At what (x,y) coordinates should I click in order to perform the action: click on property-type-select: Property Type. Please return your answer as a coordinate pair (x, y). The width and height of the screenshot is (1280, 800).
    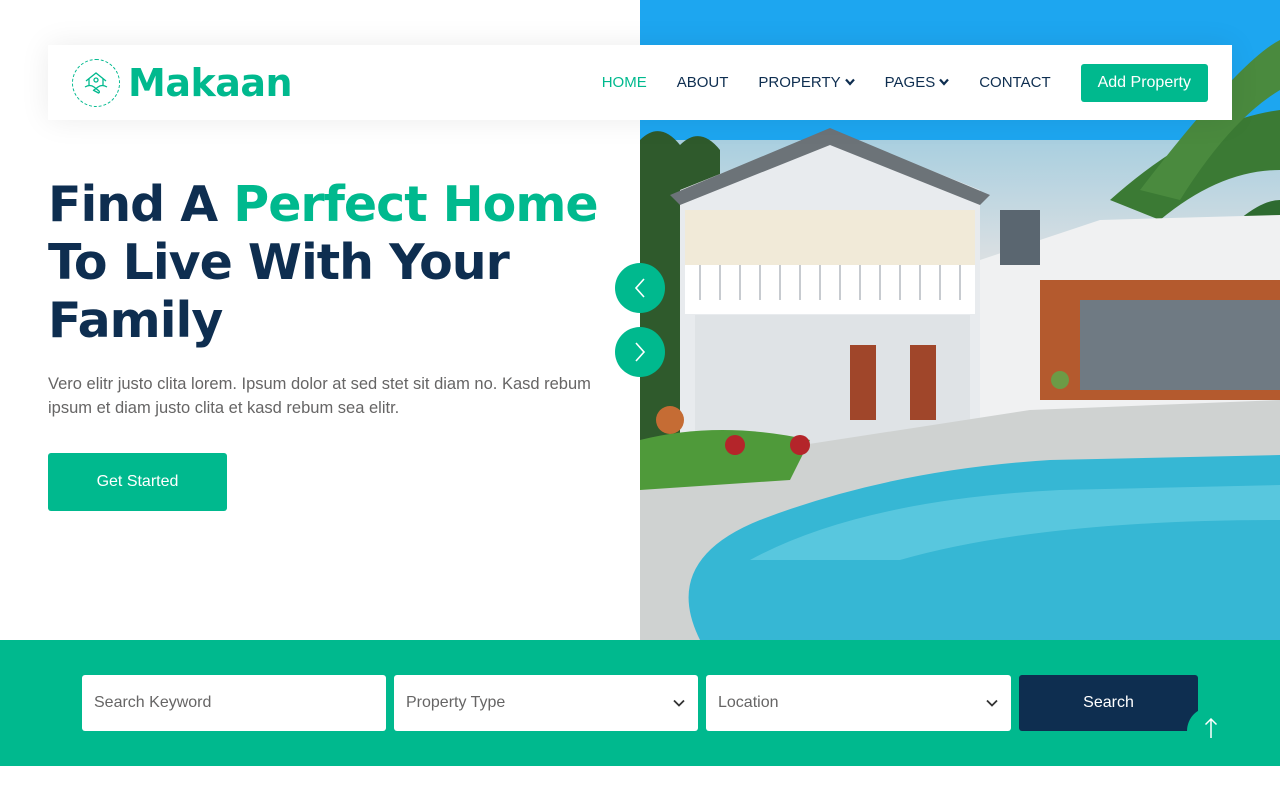
    Looking at the image, I should click on (546, 703).